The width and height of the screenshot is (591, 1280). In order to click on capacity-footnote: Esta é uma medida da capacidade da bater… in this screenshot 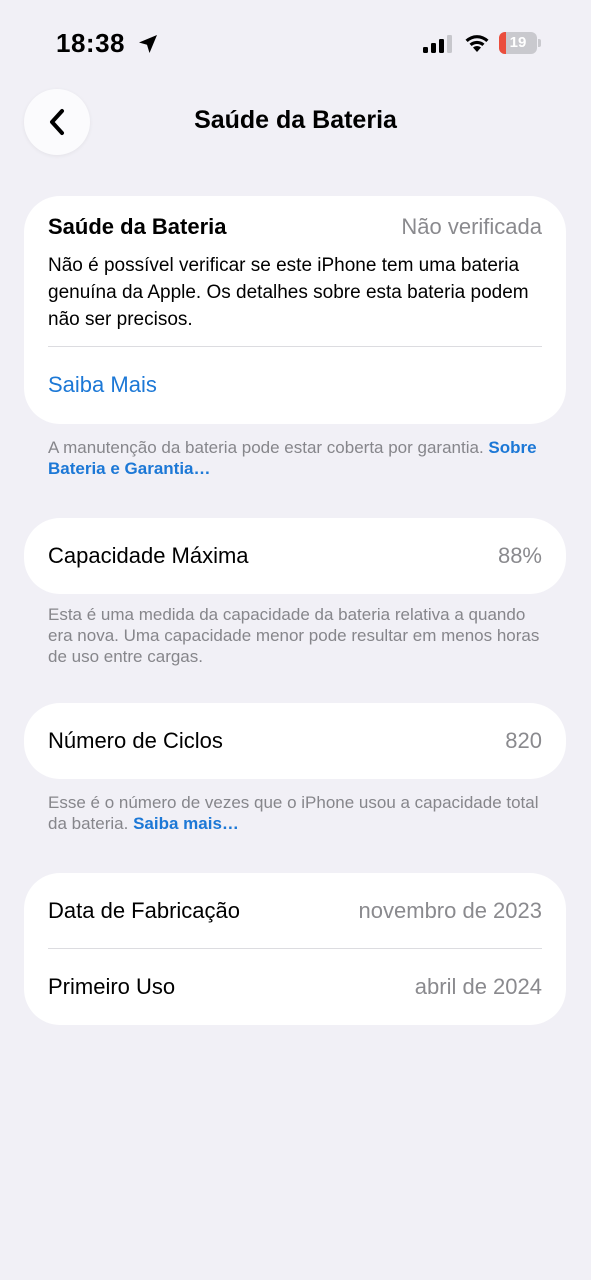, I will do `click(294, 635)`.